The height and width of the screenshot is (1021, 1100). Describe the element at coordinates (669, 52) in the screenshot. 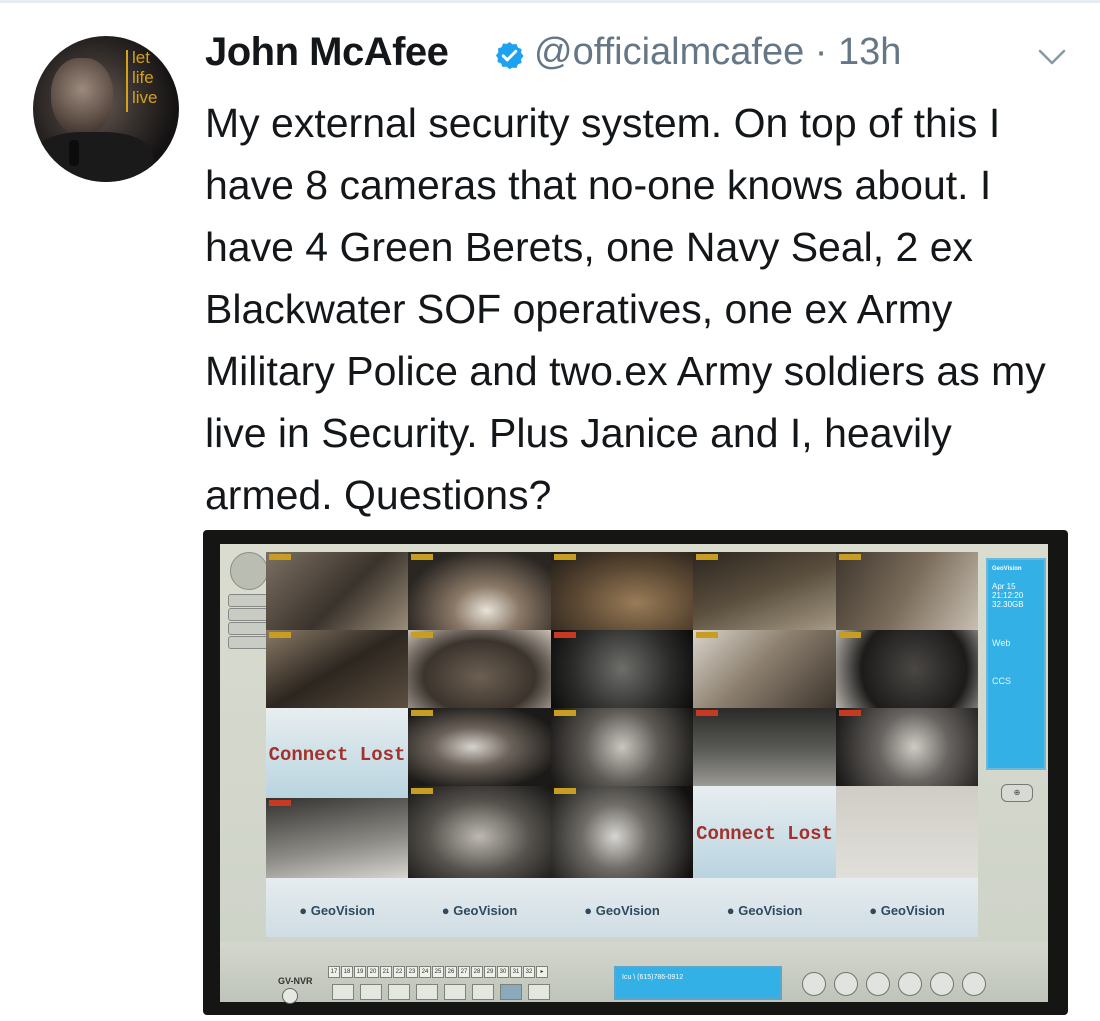

I see `author-handle: @officialmcafee` at that location.